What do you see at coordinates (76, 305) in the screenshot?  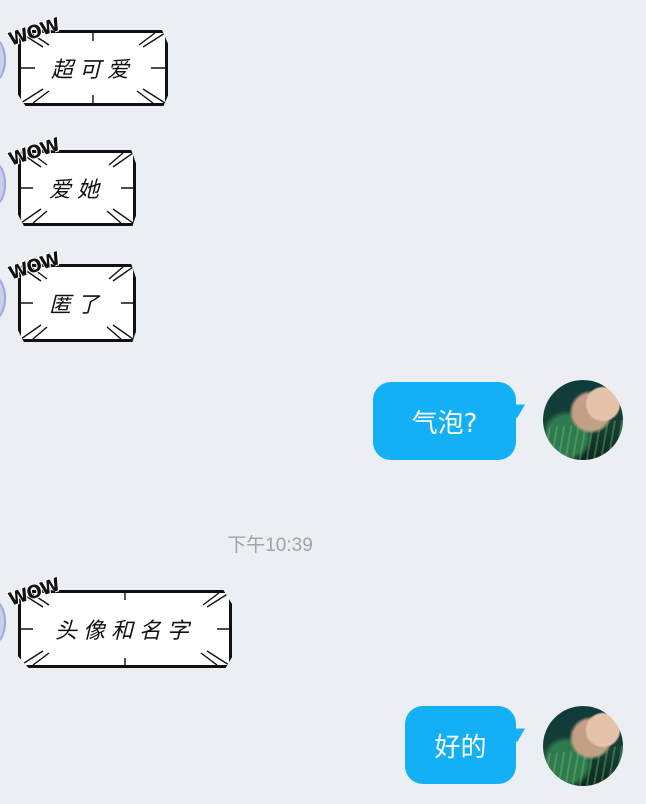 I see `message-text: 匿了` at bounding box center [76, 305].